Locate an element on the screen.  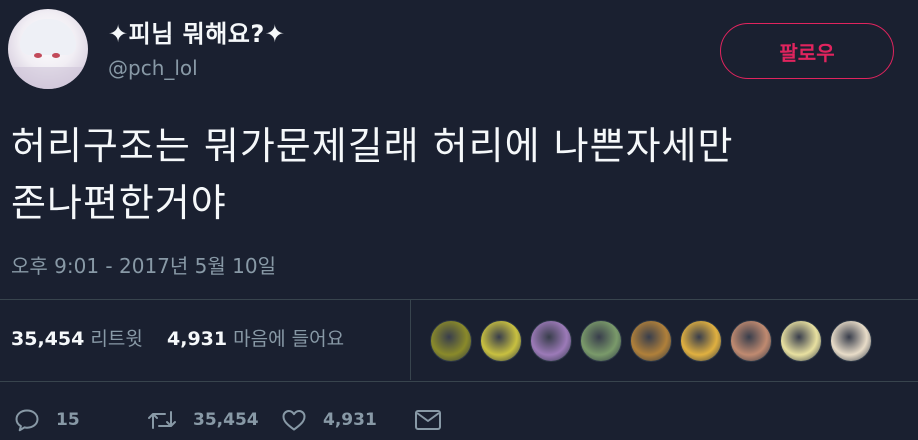
like-stat: 4,931 마음에 들어요 is located at coordinates (255, 339).